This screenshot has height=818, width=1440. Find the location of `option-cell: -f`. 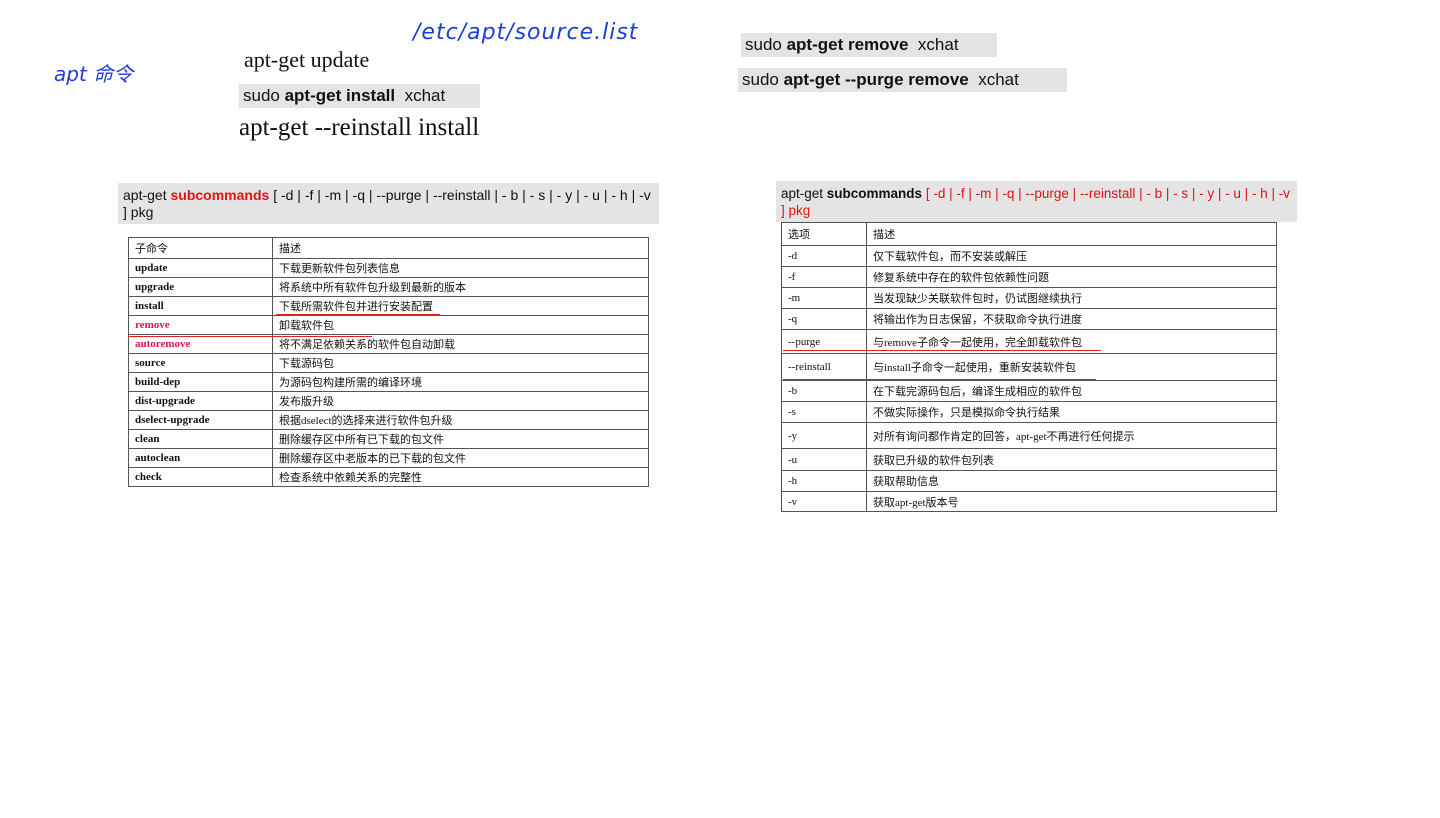

option-cell: -f is located at coordinates (824, 277).